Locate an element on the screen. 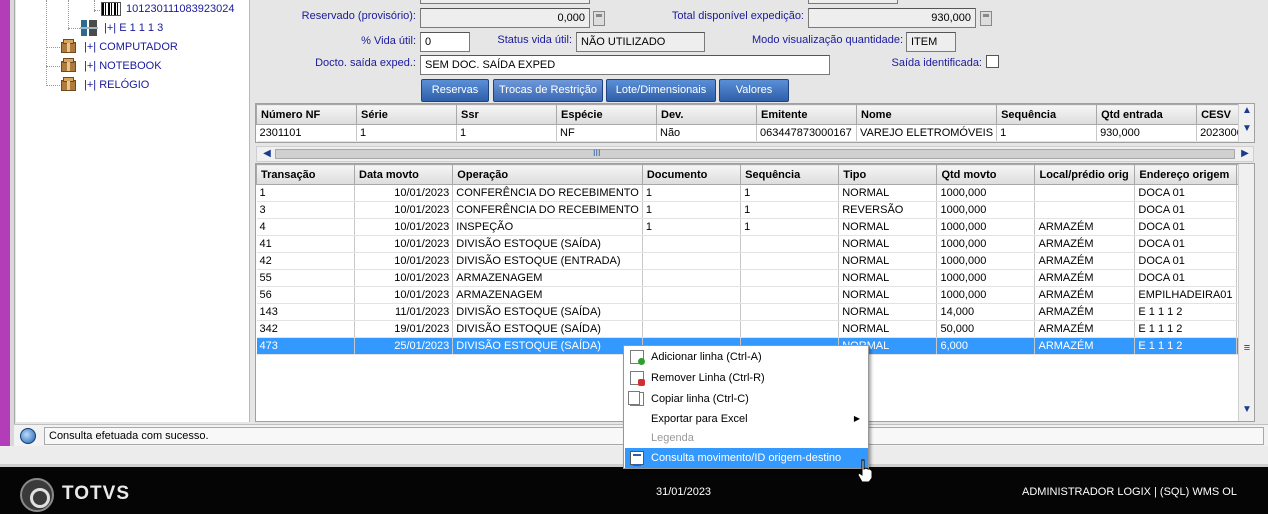  table-cell: 342 is located at coordinates (305, 329).